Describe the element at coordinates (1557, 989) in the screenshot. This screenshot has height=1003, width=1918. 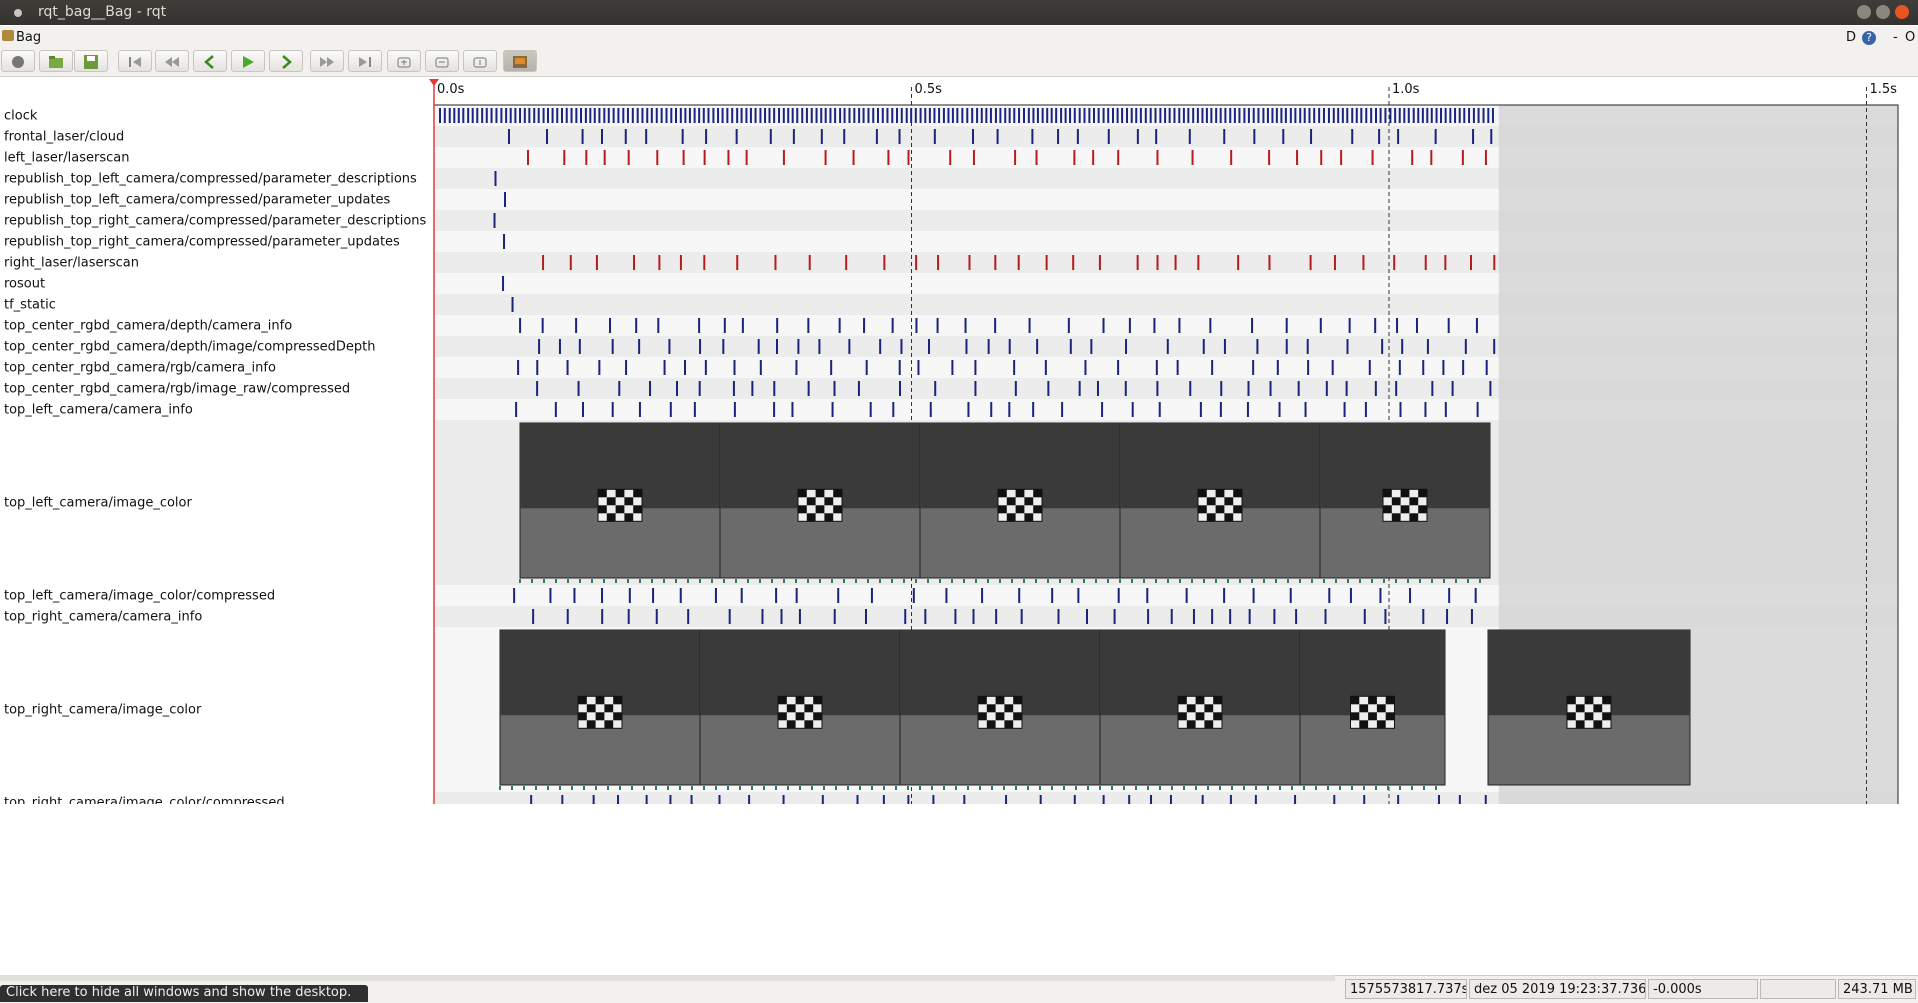
I see `datetime-field: dez 05 2019 19:23:37.736` at that location.